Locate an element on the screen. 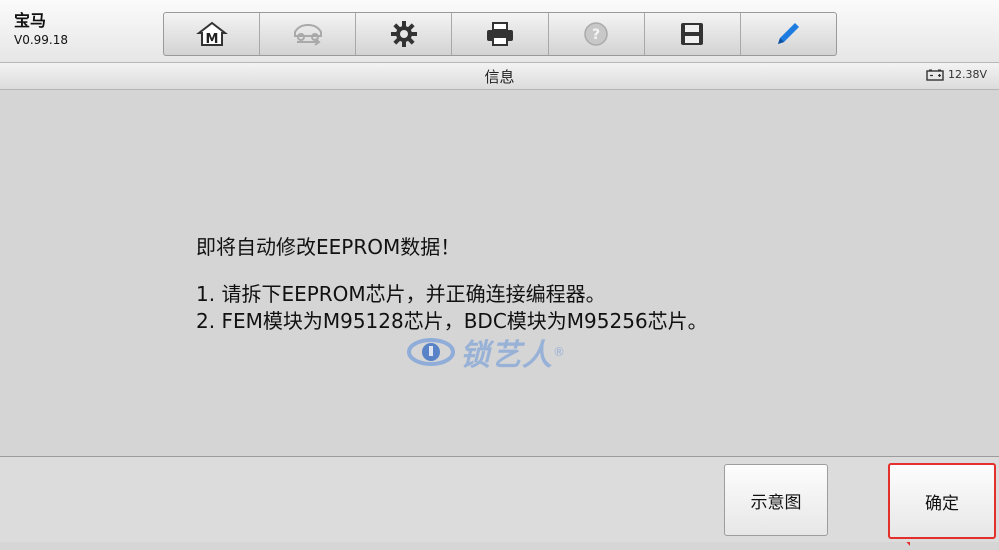  gear-icon is located at coordinates (403, 34).